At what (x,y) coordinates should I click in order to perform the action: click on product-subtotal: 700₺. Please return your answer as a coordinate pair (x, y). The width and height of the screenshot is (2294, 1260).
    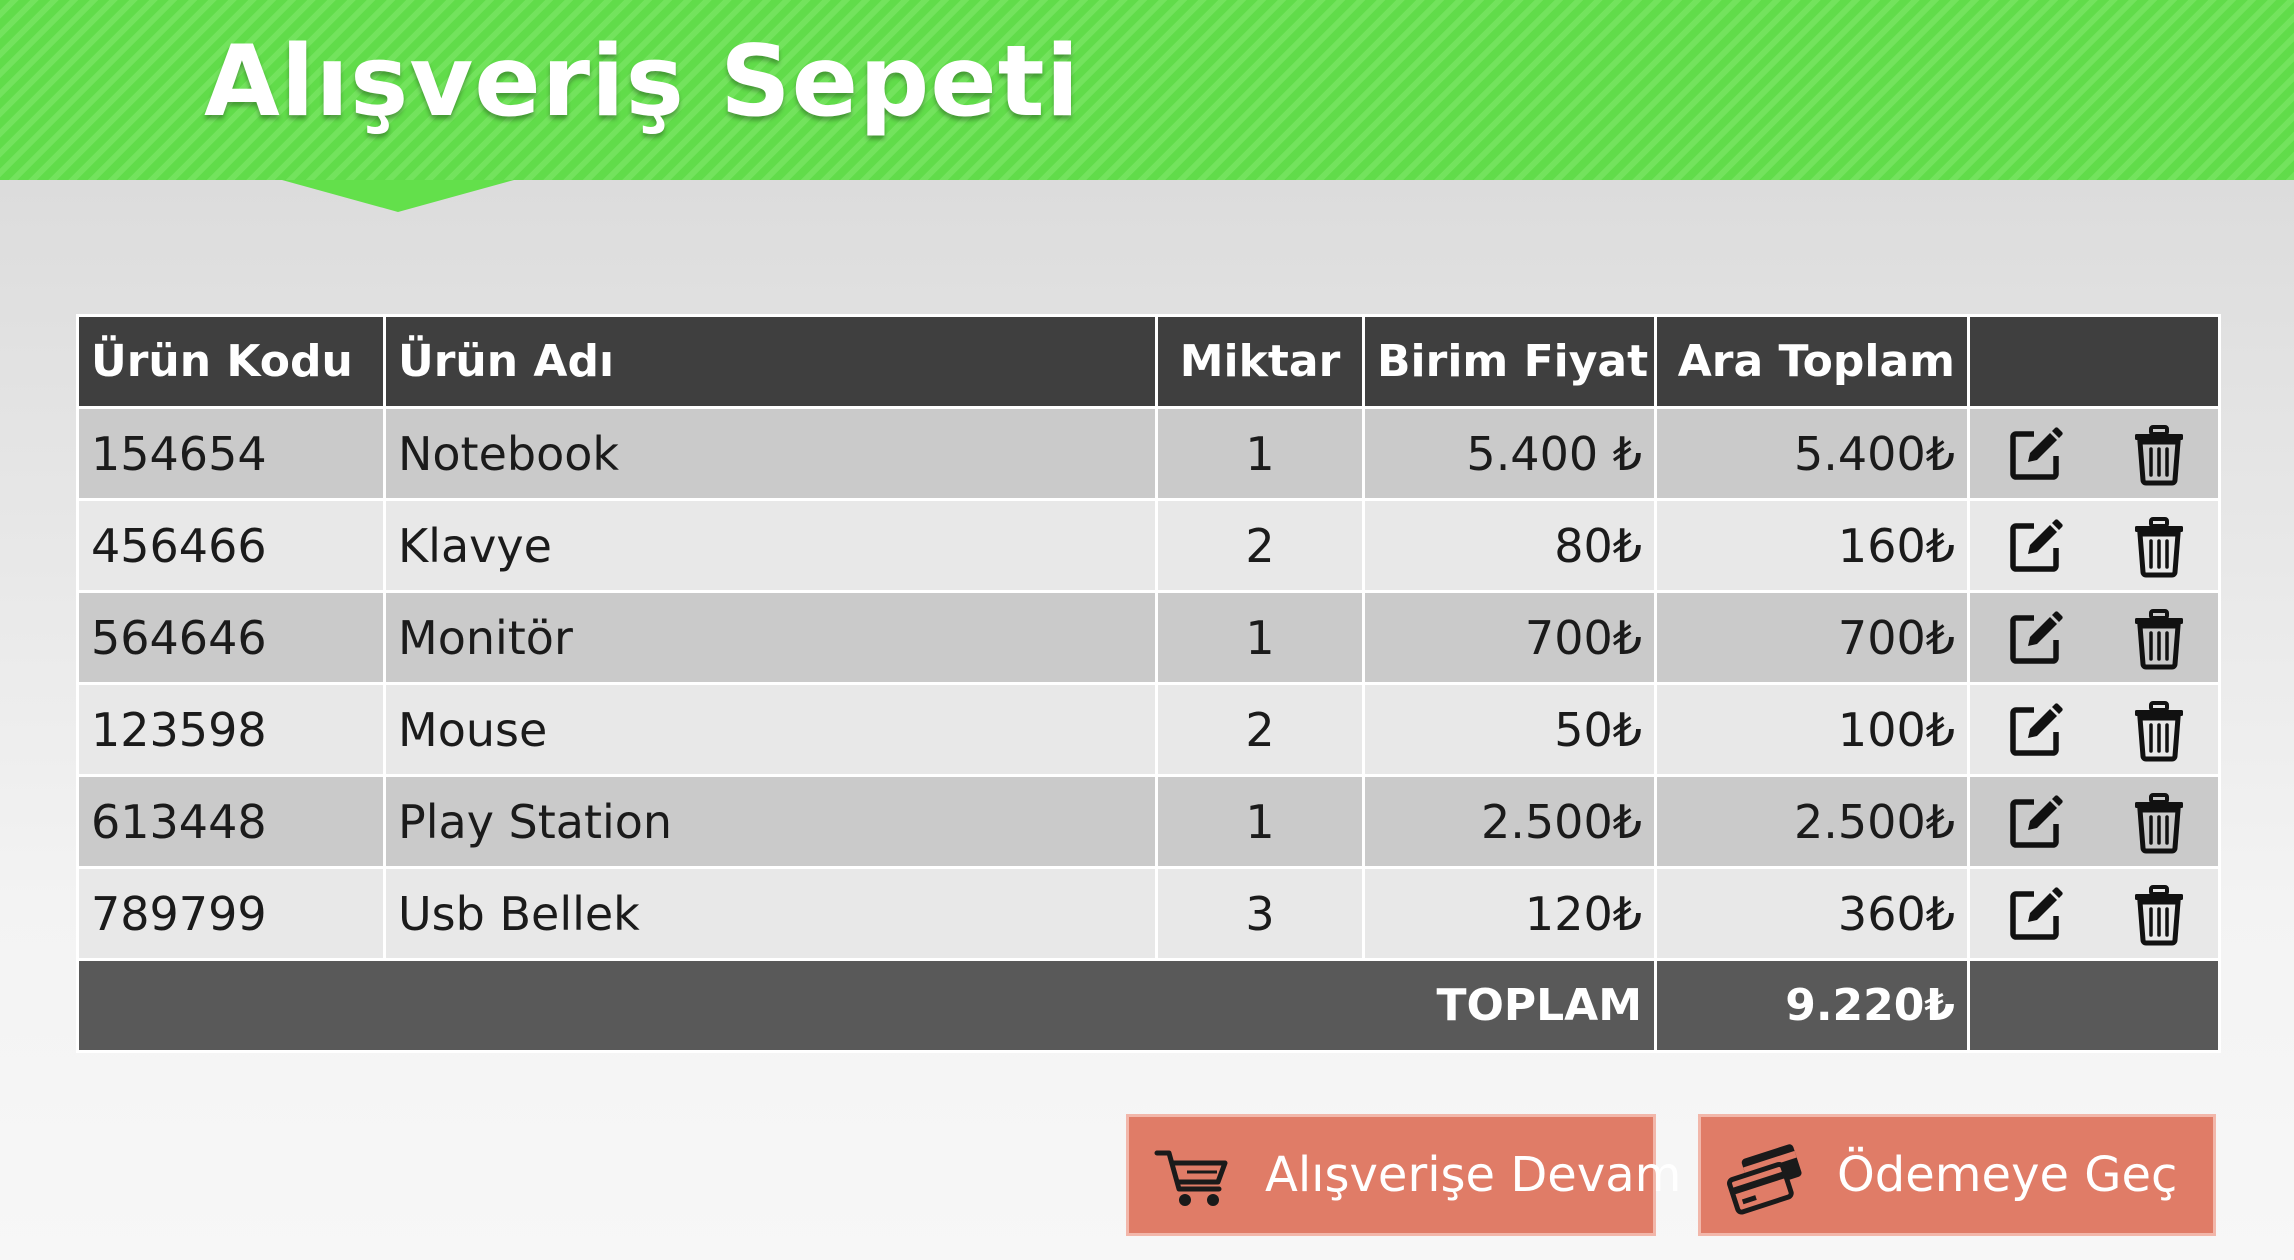
    Looking at the image, I should click on (1812, 637).